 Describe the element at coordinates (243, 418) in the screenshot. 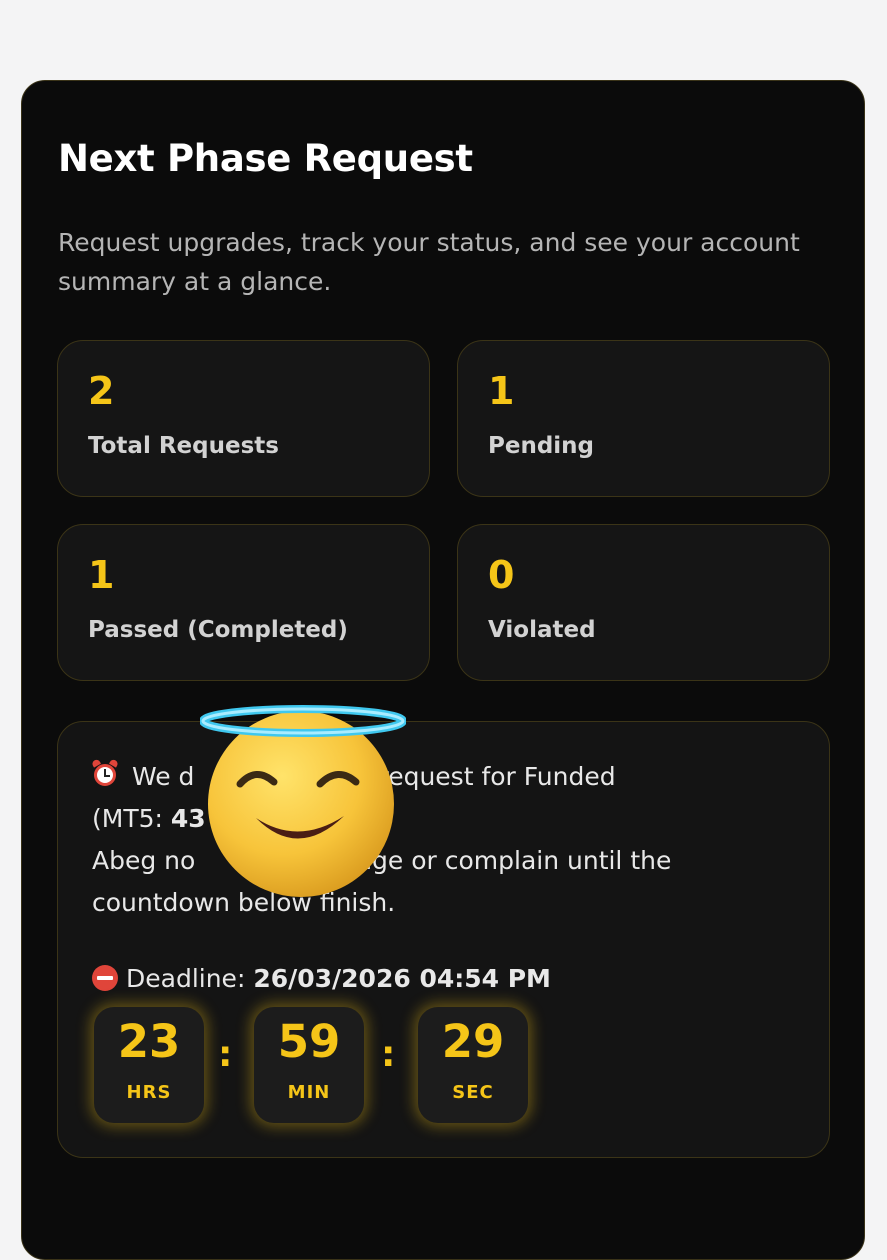

I see `stat-total-requests: 2 Total Requests` at that location.